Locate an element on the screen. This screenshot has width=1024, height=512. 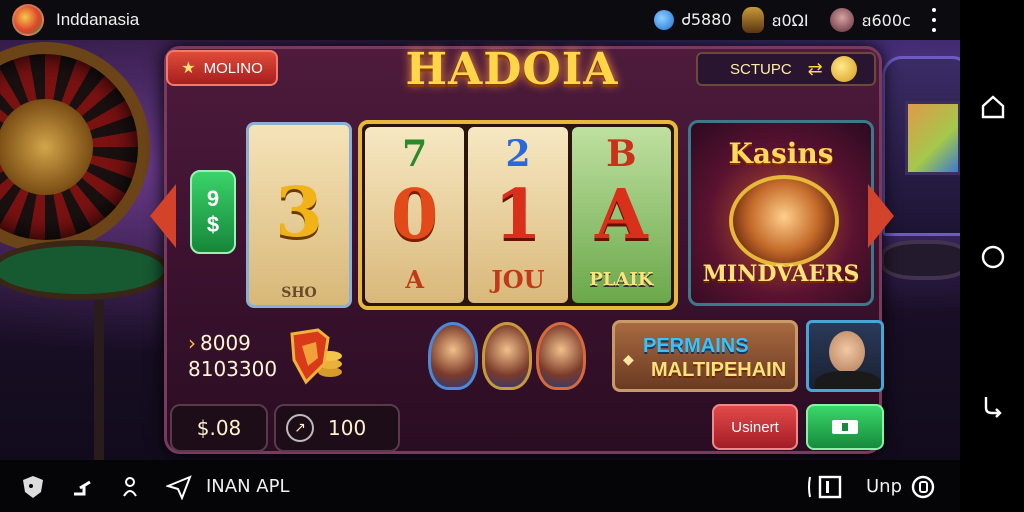
reel: B A PLAIK is located at coordinates (621, 215).